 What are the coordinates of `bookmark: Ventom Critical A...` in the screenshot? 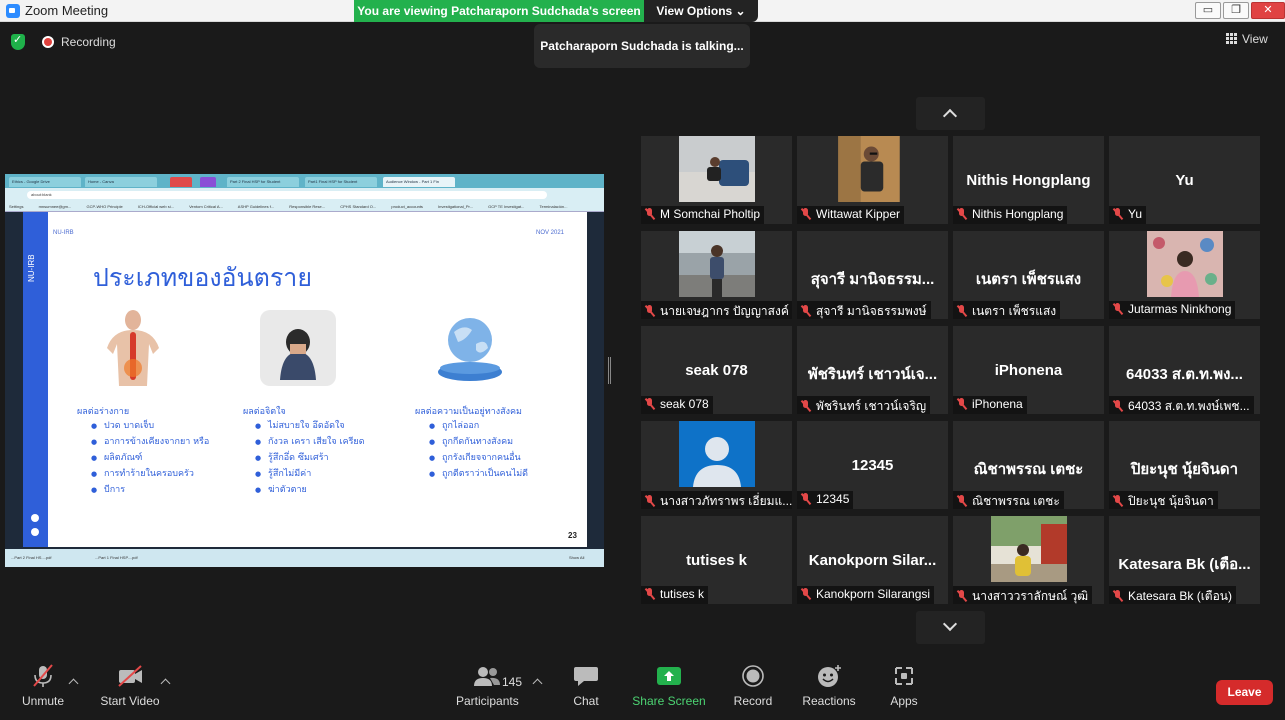 It's located at (206, 206).